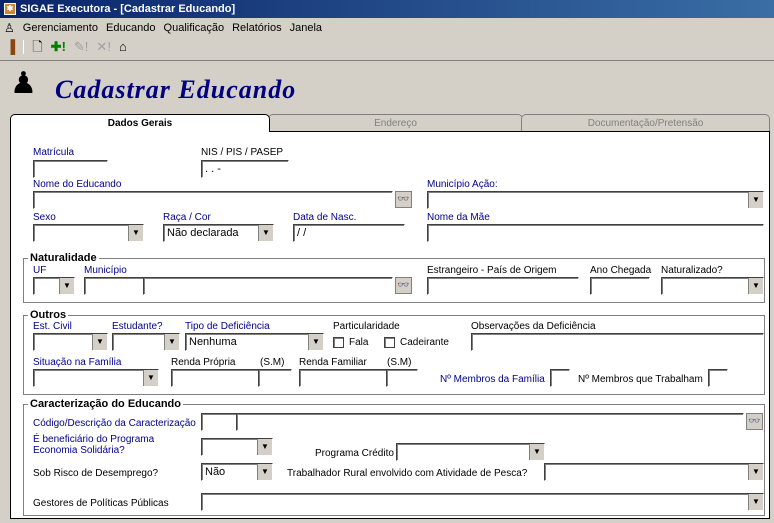  I want to click on person-menu-icon: ♙, so click(9, 28).